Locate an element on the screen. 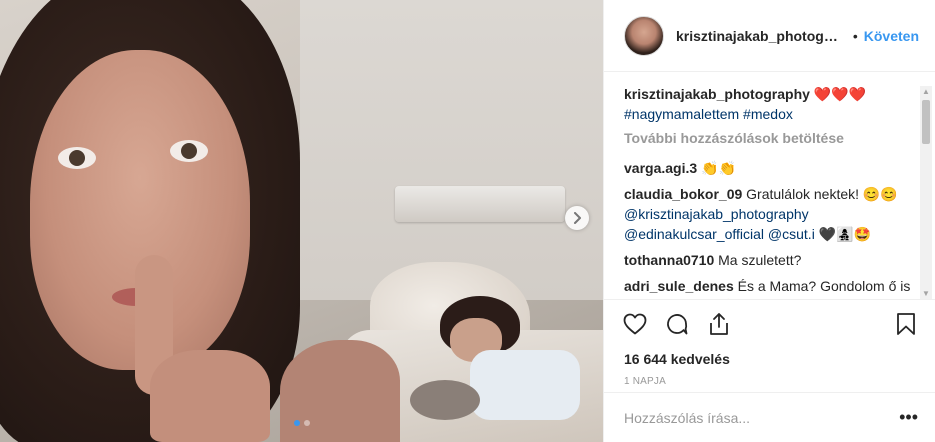 This screenshot has height=442, width=935. photo-right-eye is located at coordinates (189, 151).